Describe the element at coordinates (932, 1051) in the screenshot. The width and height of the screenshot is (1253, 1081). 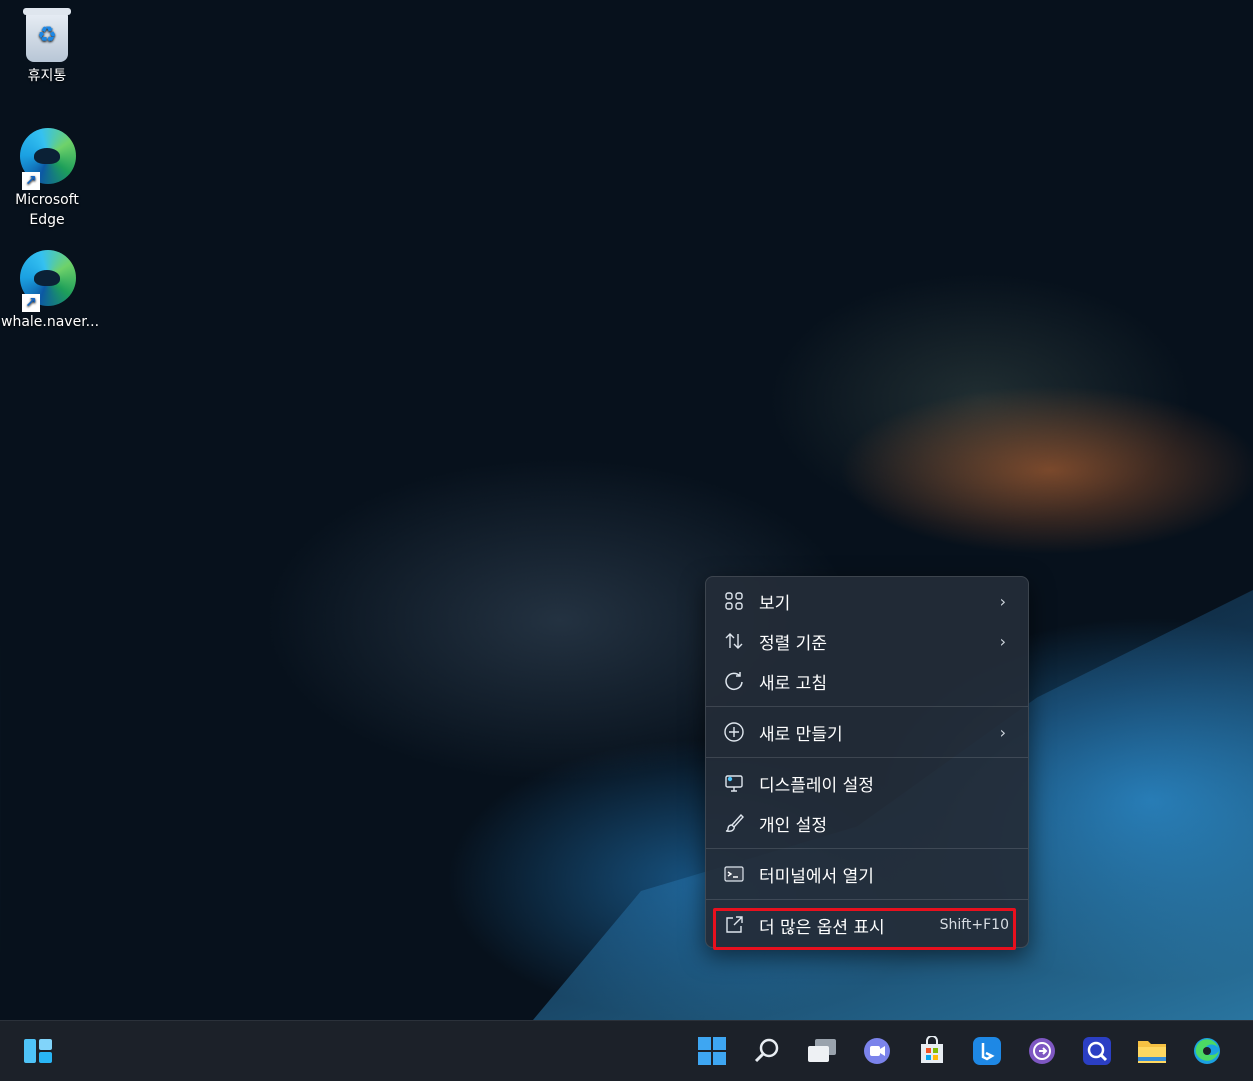
I see `store-icon` at that location.